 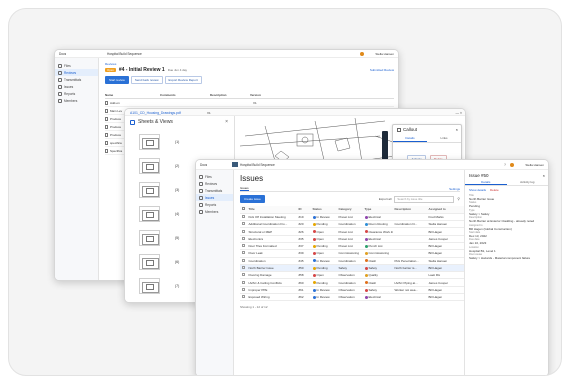 I want to click on col-assigned: Assigned to, so click(x=446, y=210).